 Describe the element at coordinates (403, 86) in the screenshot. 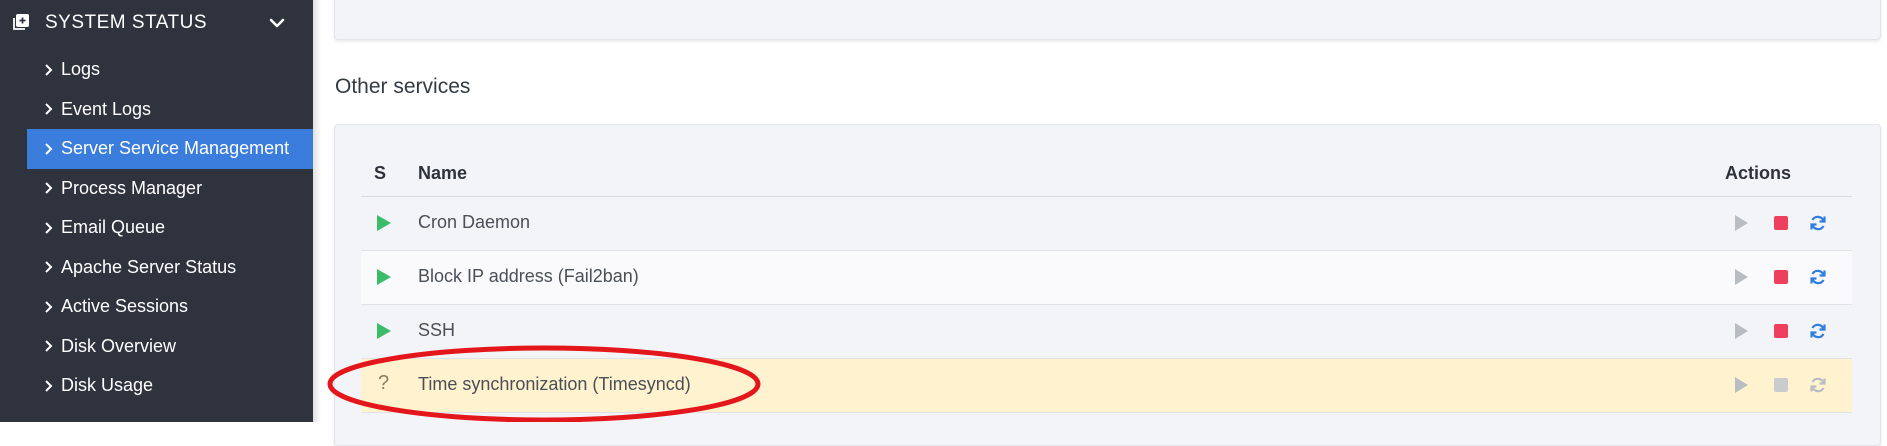

I see `section-title: Other services` at that location.